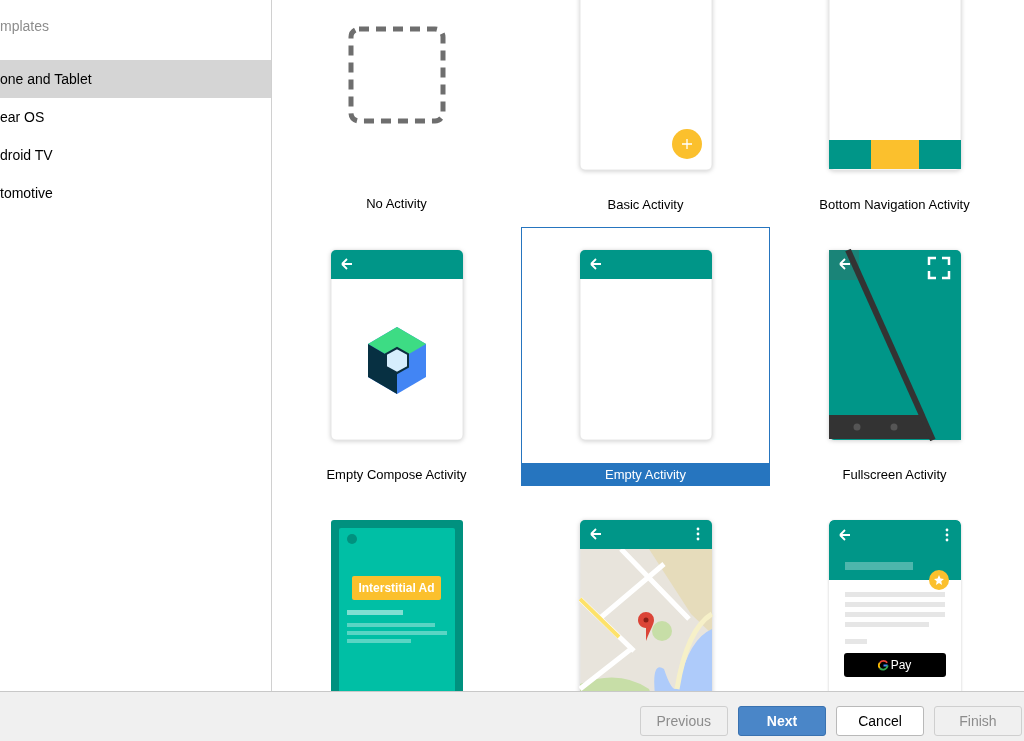 This screenshot has width=1024, height=741. What do you see at coordinates (901, 665) in the screenshot?
I see `pay-label: Pay` at bounding box center [901, 665].